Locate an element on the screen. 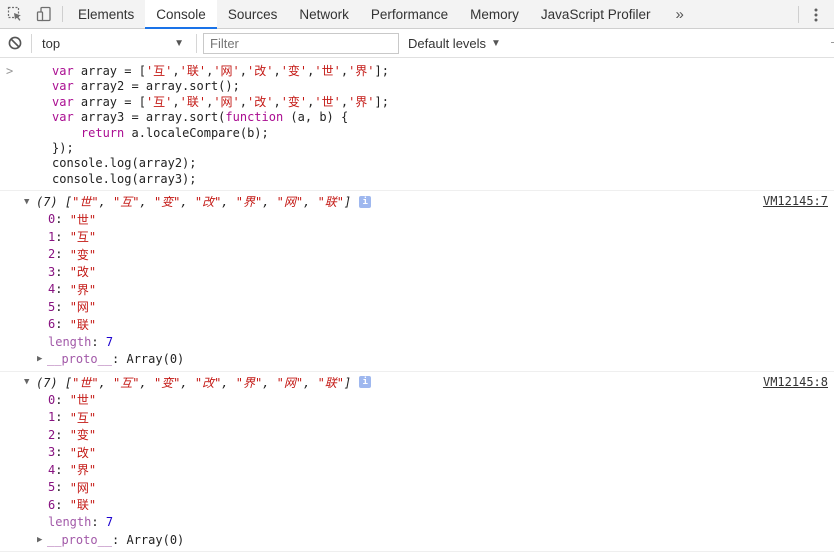 Image resolution: width=834 pixels, height=552 pixels. toolbar-divider is located at coordinates (196, 43).